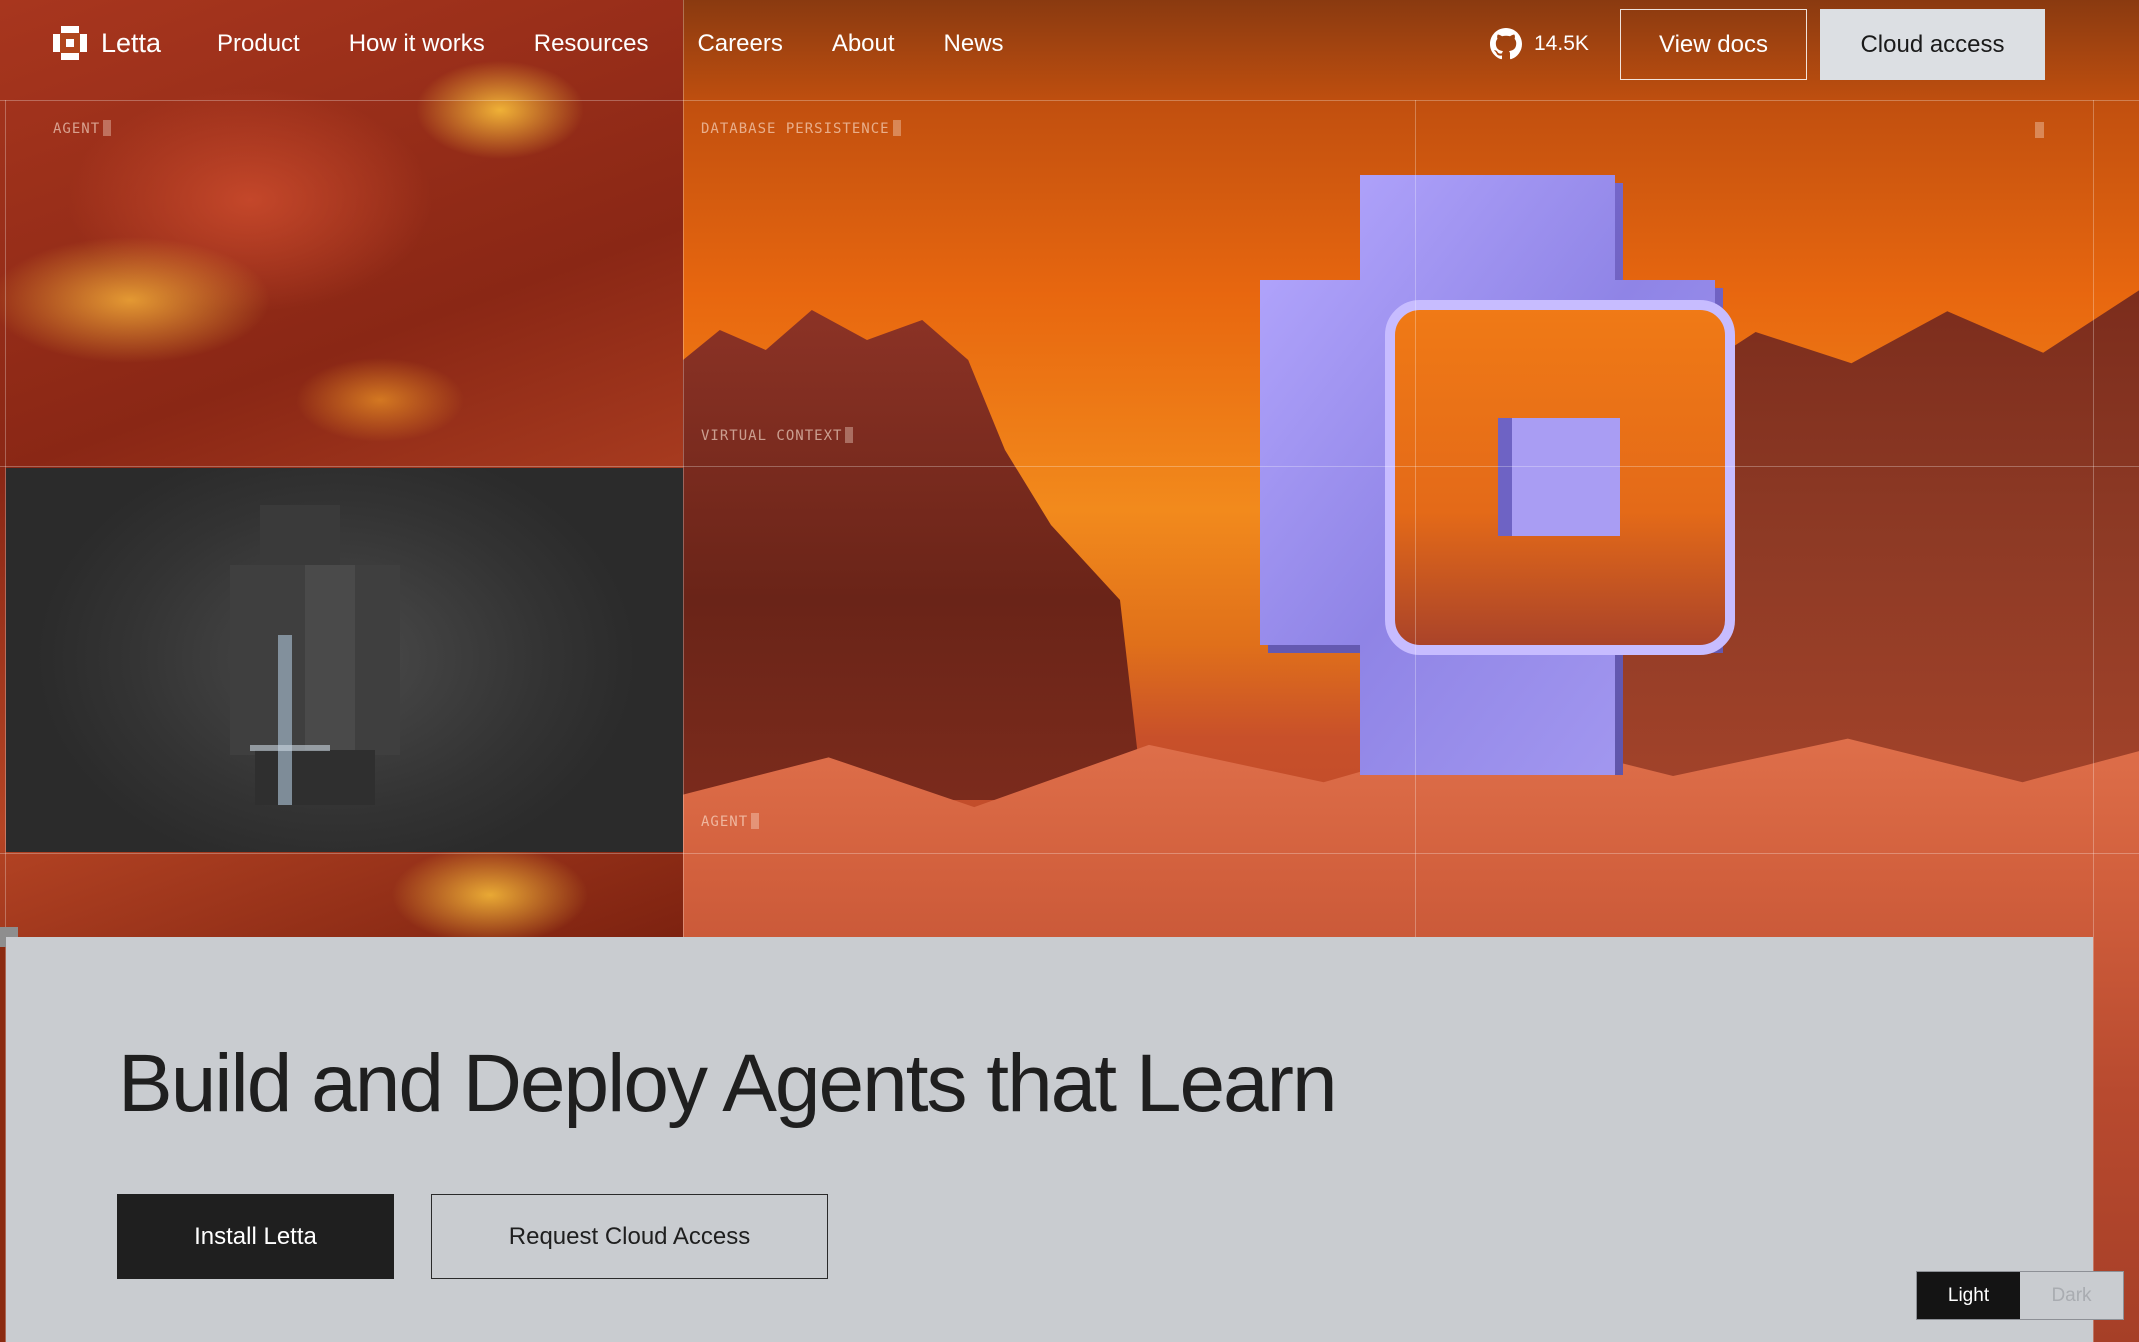  What do you see at coordinates (974, 44) in the screenshot?
I see `nav-link-news: News` at bounding box center [974, 44].